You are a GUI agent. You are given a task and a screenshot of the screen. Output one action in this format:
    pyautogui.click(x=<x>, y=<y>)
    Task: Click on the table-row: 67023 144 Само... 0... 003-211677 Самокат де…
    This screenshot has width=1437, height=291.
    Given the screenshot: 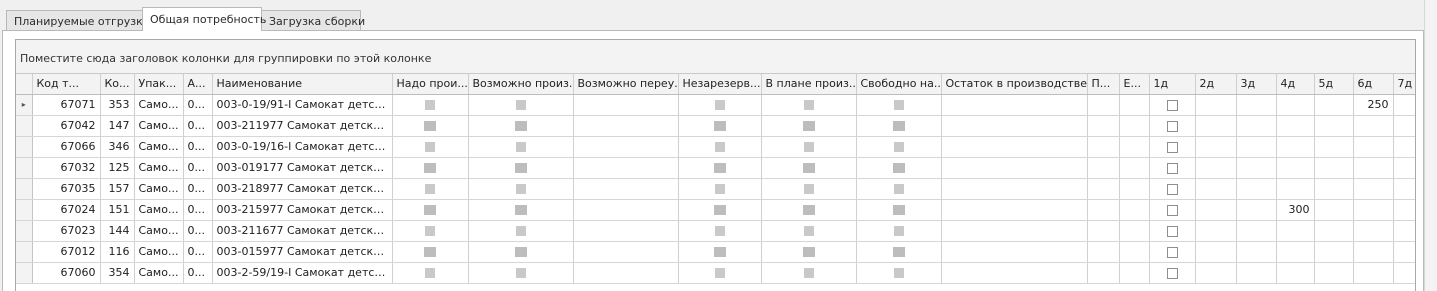 What is the action you would take?
    pyautogui.click(x=715, y=231)
    